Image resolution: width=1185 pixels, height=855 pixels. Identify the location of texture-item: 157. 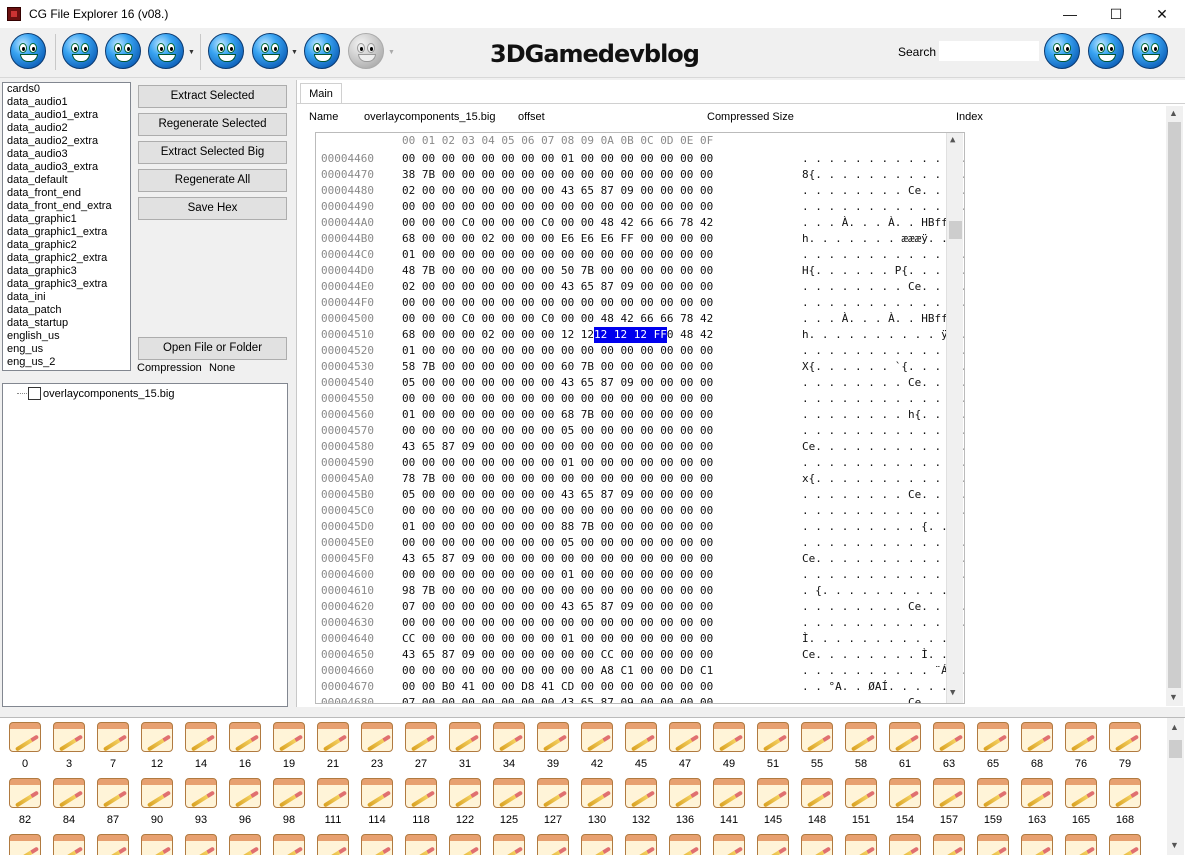
(947, 802).